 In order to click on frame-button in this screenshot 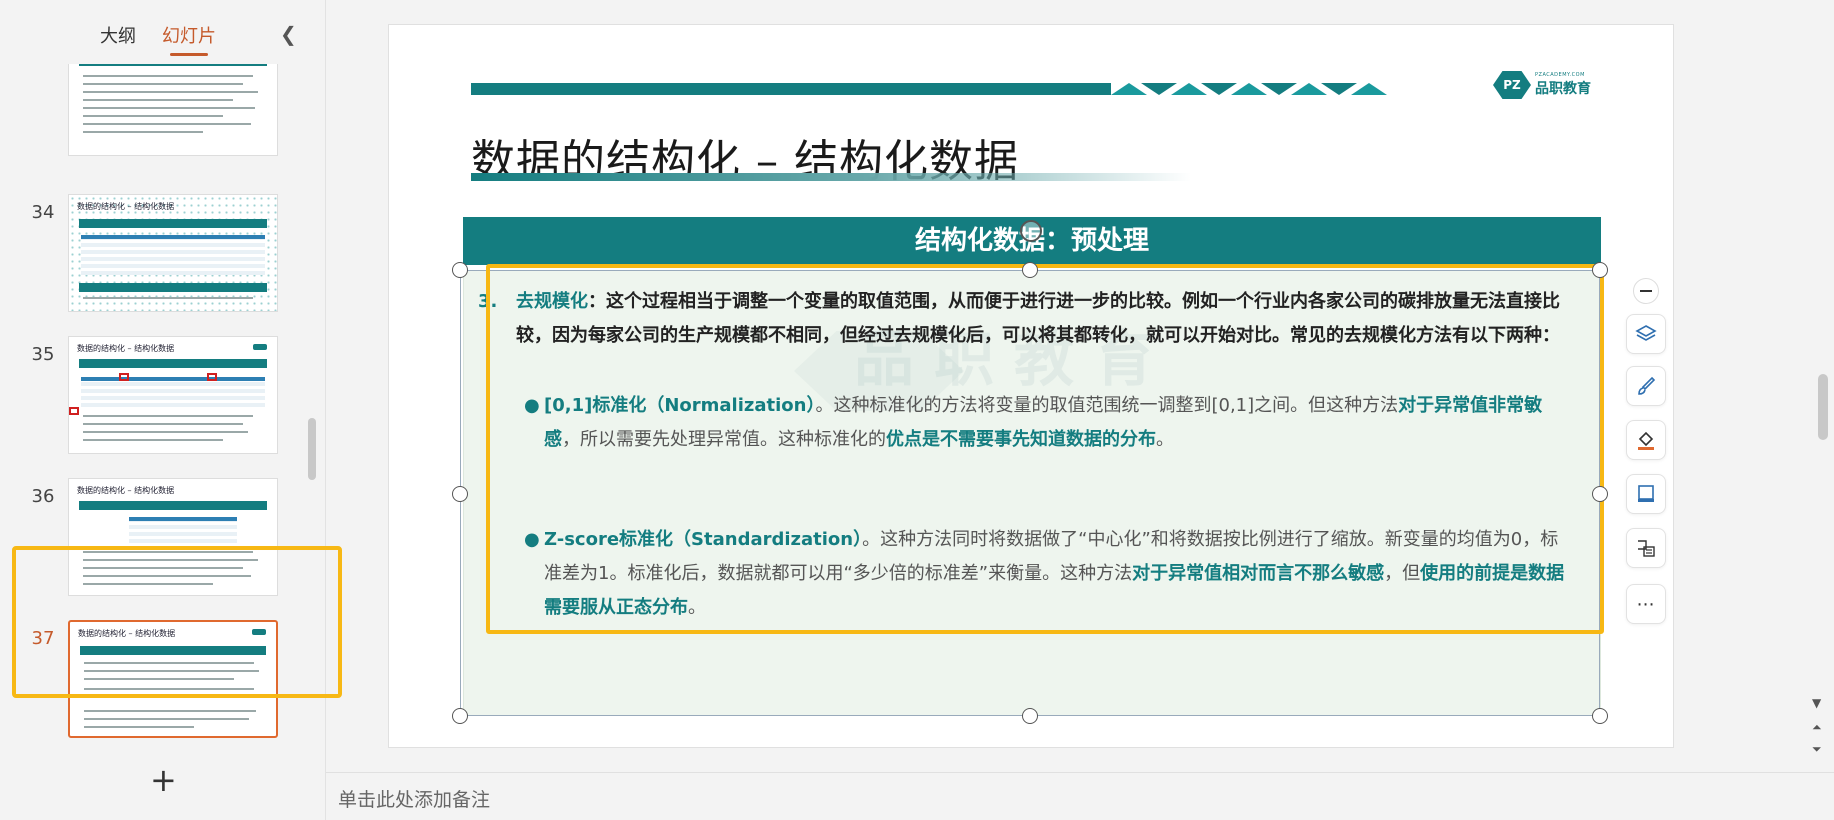, I will do `click(1646, 494)`.